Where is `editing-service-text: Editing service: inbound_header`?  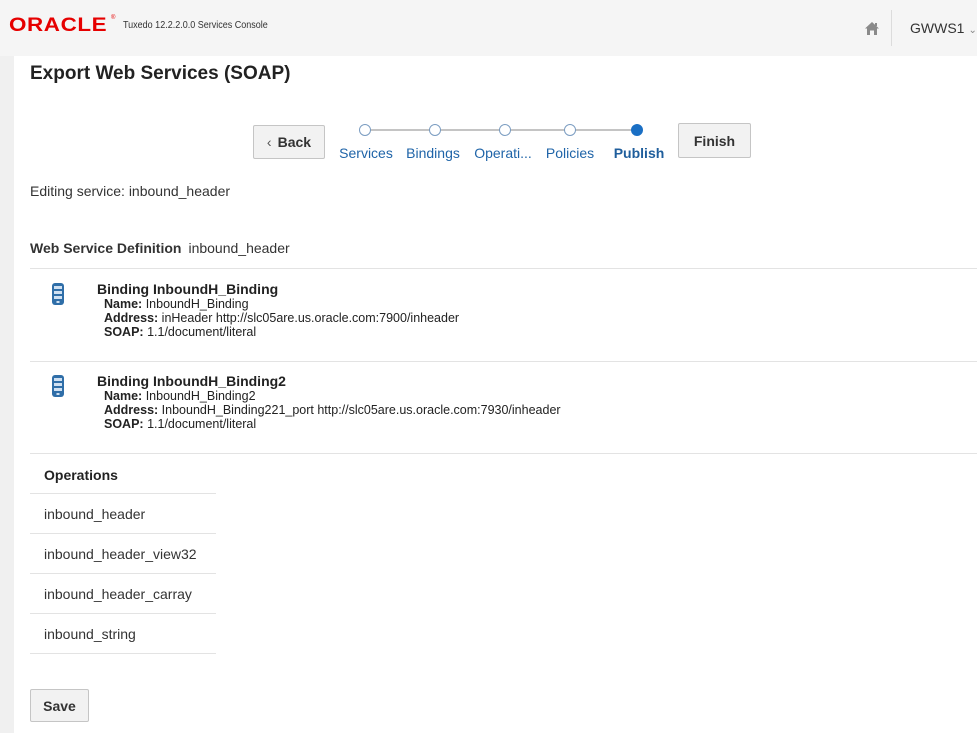 editing-service-text: Editing service: inbound_header is located at coordinates (130, 191).